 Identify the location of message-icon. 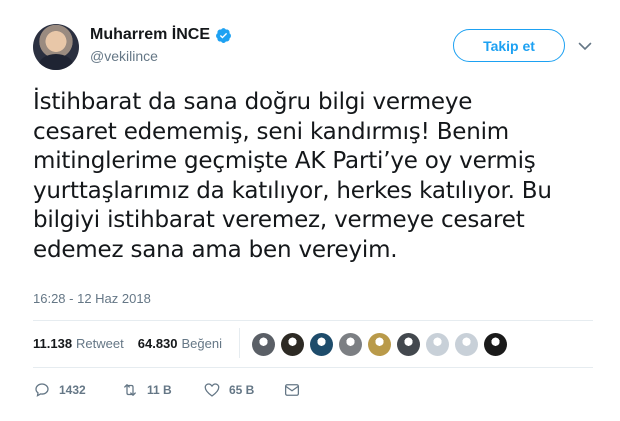
(292, 390).